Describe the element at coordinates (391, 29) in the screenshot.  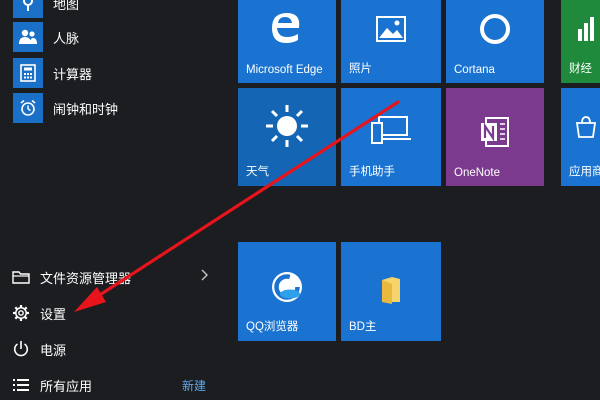
I see `photos-icon` at that location.